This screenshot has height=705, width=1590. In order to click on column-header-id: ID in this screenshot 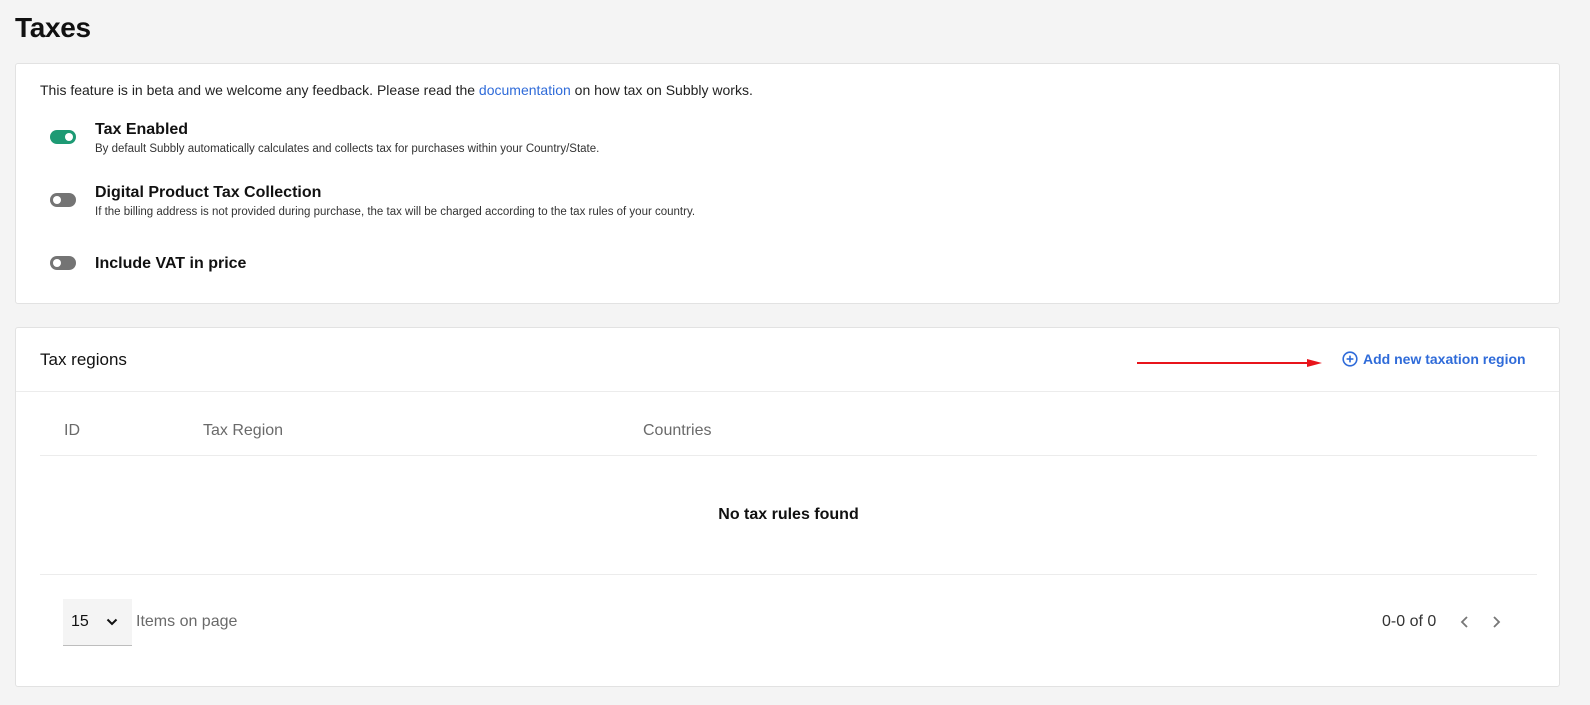, I will do `click(72, 431)`.